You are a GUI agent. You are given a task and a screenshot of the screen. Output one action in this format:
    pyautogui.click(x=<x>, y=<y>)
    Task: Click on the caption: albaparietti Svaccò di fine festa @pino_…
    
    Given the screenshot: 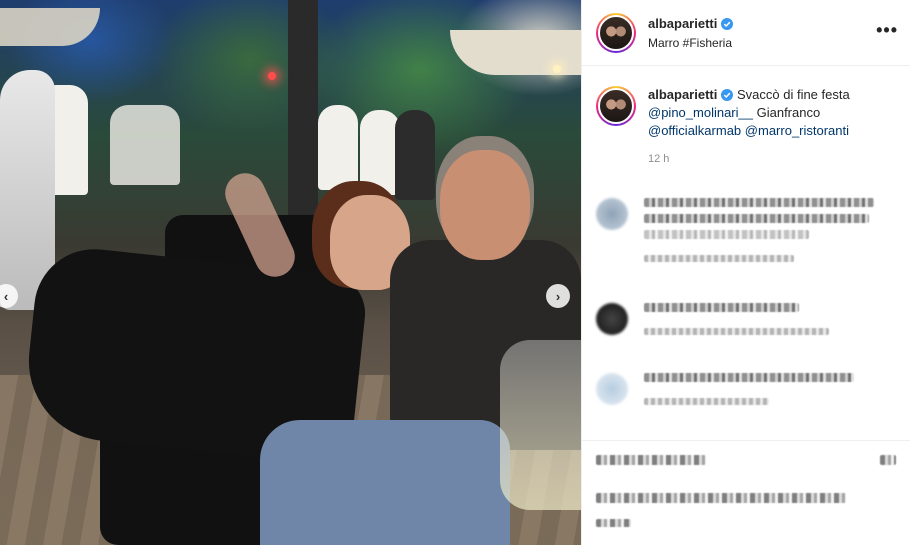 What is the action you would take?
    pyautogui.click(x=746, y=117)
    